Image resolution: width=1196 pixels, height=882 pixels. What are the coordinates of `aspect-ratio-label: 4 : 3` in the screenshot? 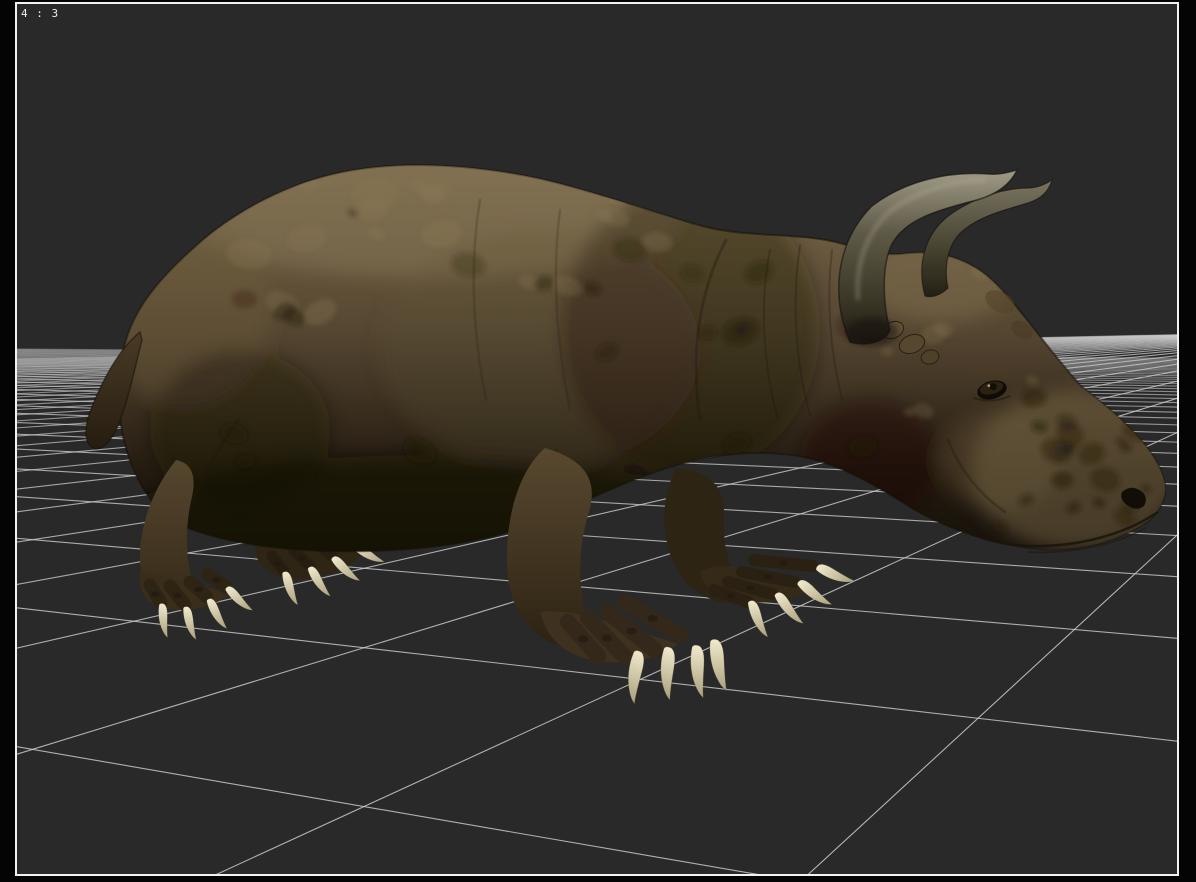 It's located at (40, 13).